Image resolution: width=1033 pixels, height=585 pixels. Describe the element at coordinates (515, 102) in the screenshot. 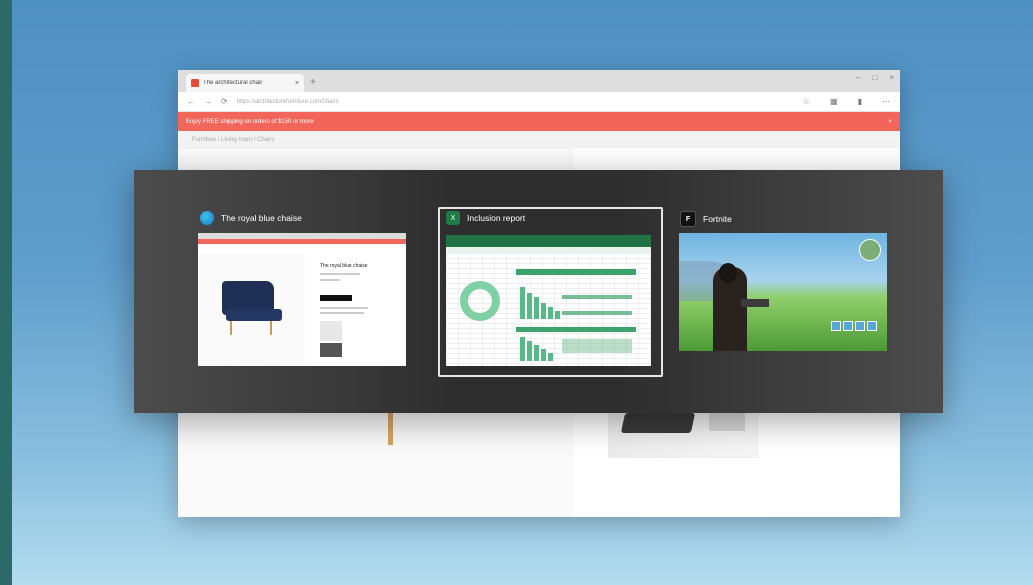

I see `address-bar: https://architecturefurniture.com/chairs` at that location.